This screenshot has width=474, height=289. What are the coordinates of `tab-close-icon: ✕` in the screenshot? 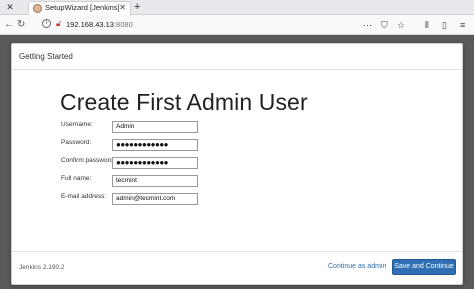 It's located at (122, 7).